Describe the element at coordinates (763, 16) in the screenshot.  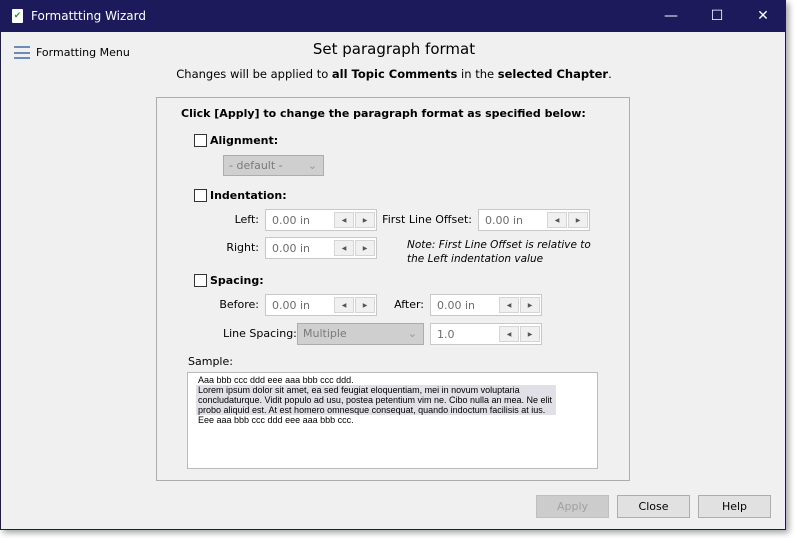
I see `close-window-button: ✕` at that location.